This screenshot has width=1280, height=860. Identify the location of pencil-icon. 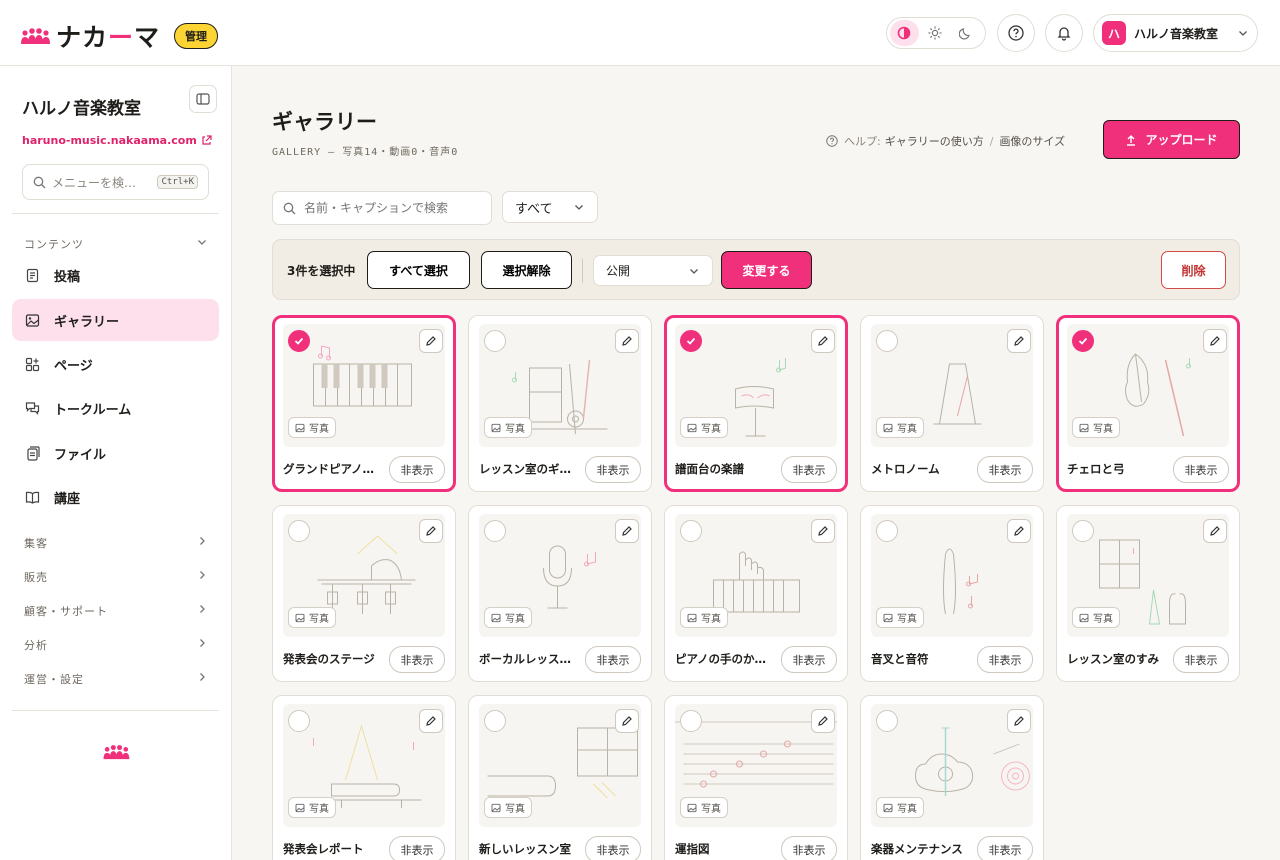
(1019, 341).